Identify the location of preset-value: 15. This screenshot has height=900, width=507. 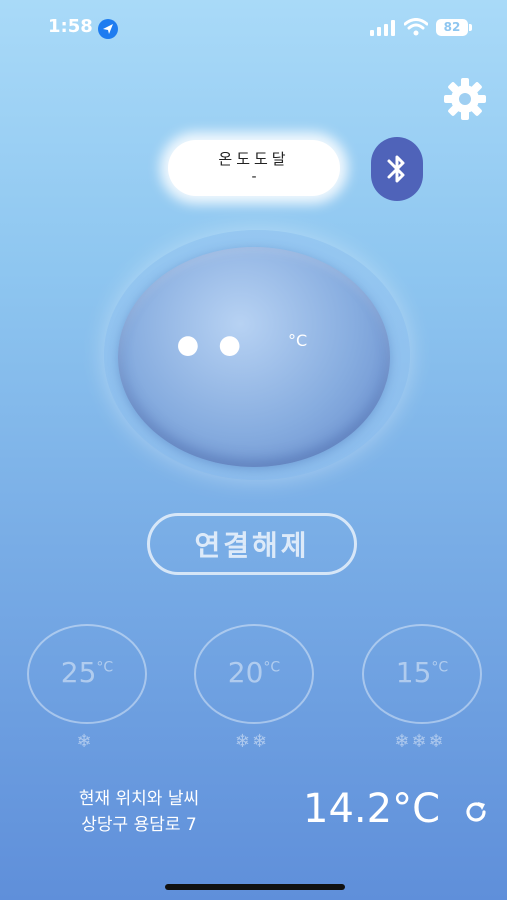
(413, 672).